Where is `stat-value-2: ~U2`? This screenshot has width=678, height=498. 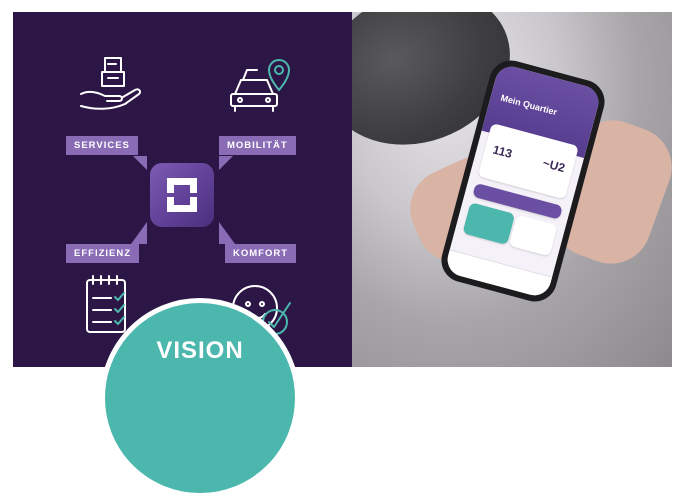
stat-value-2: ~U2 is located at coordinates (554, 165).